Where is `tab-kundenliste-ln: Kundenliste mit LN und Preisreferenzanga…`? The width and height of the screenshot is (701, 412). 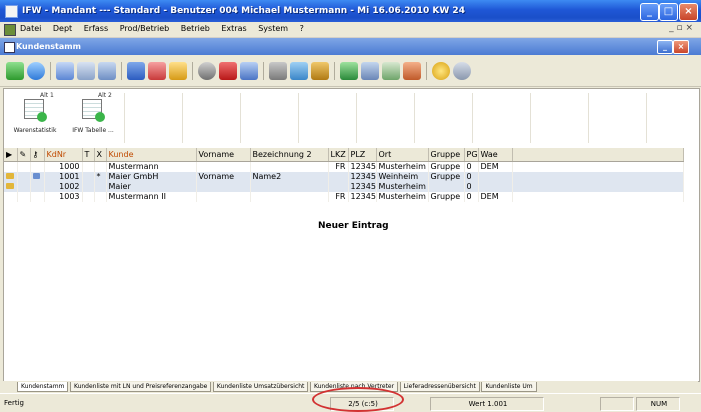 tab-kundenliste-ln: Kundenliste mit LN und Preisreferenzanga… is located at coordinates (140, 387).